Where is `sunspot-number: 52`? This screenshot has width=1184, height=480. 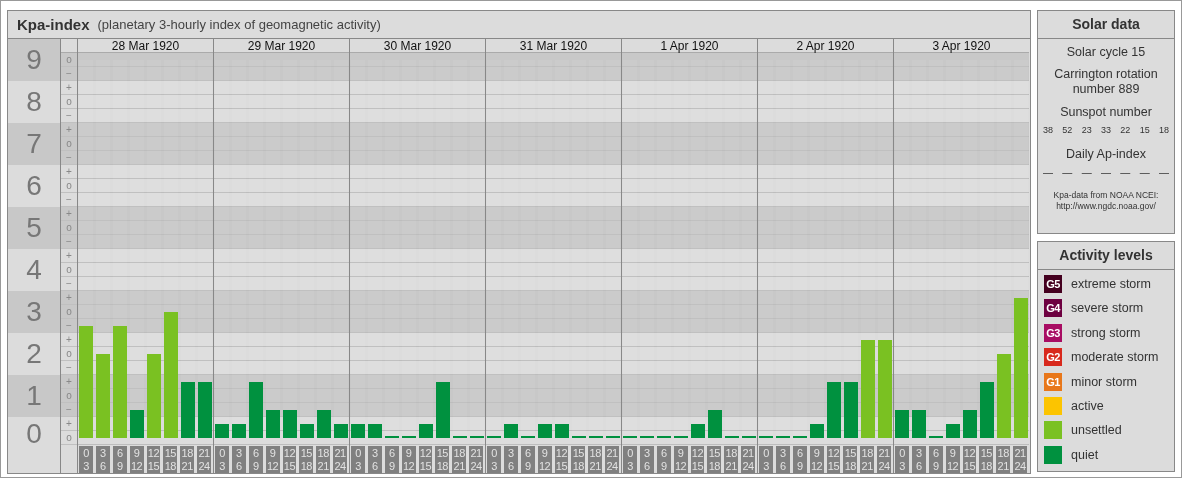
sunspot-number: 52 is located at coordinates (1067, 130).